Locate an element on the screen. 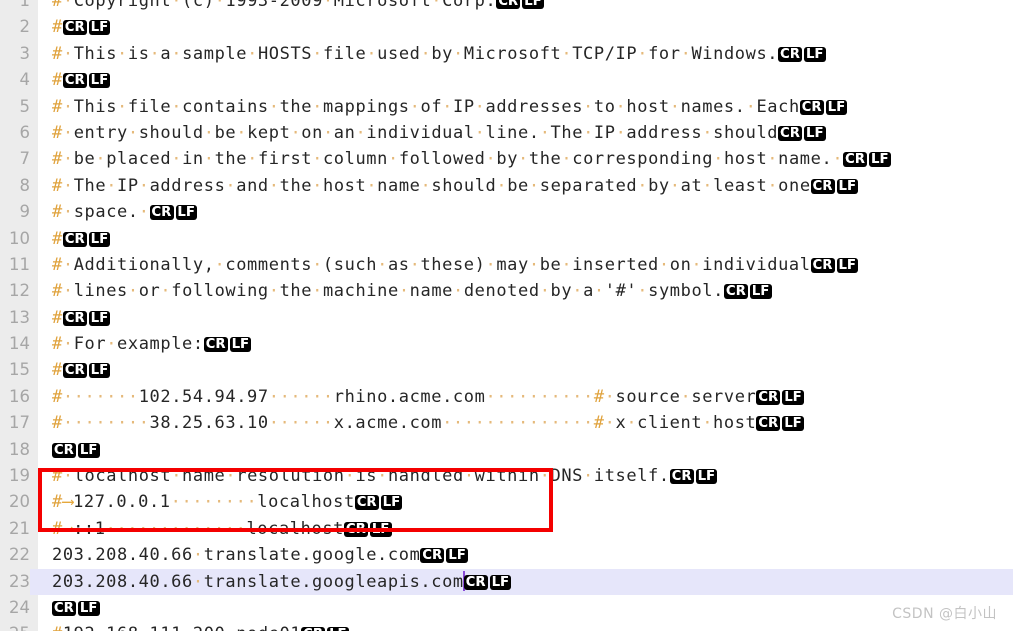 This screenshot has height=631, width=1013. code-token: following is located at coordinates (220, 291).